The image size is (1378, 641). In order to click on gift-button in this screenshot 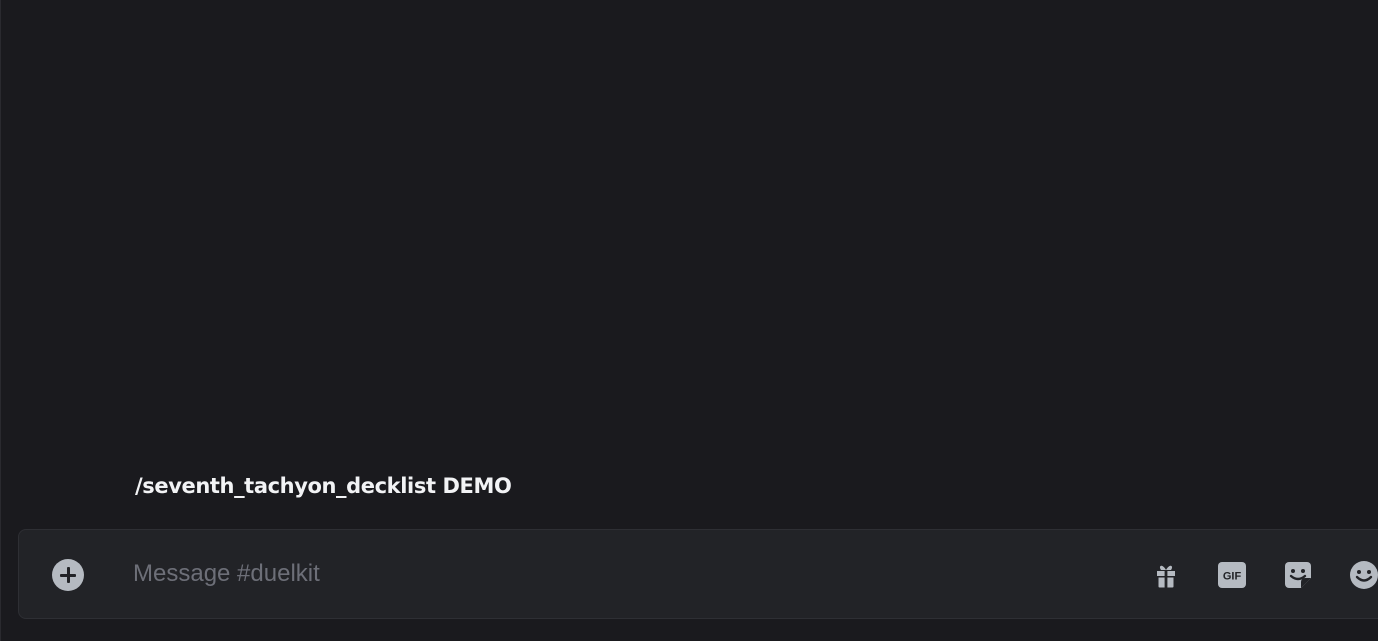, I will do `click(1166, 575)`.